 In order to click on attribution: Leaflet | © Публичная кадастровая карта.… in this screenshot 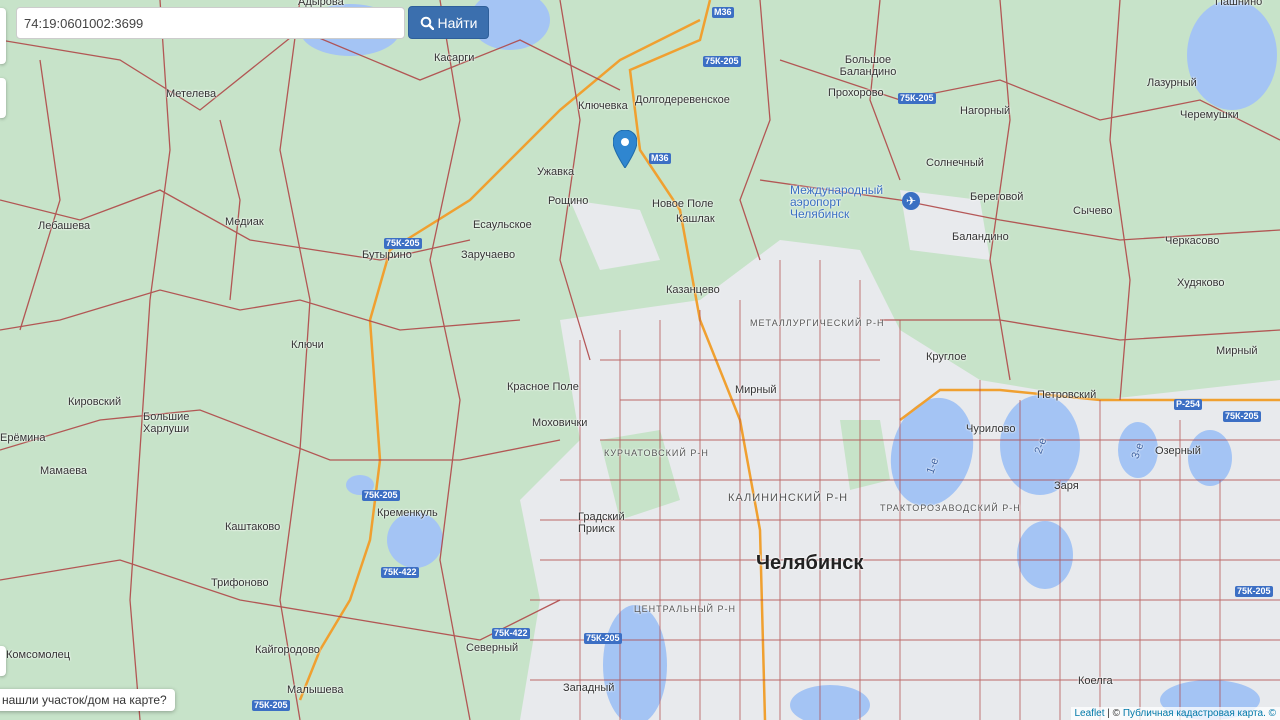, I will do `click(1175, 713)`.